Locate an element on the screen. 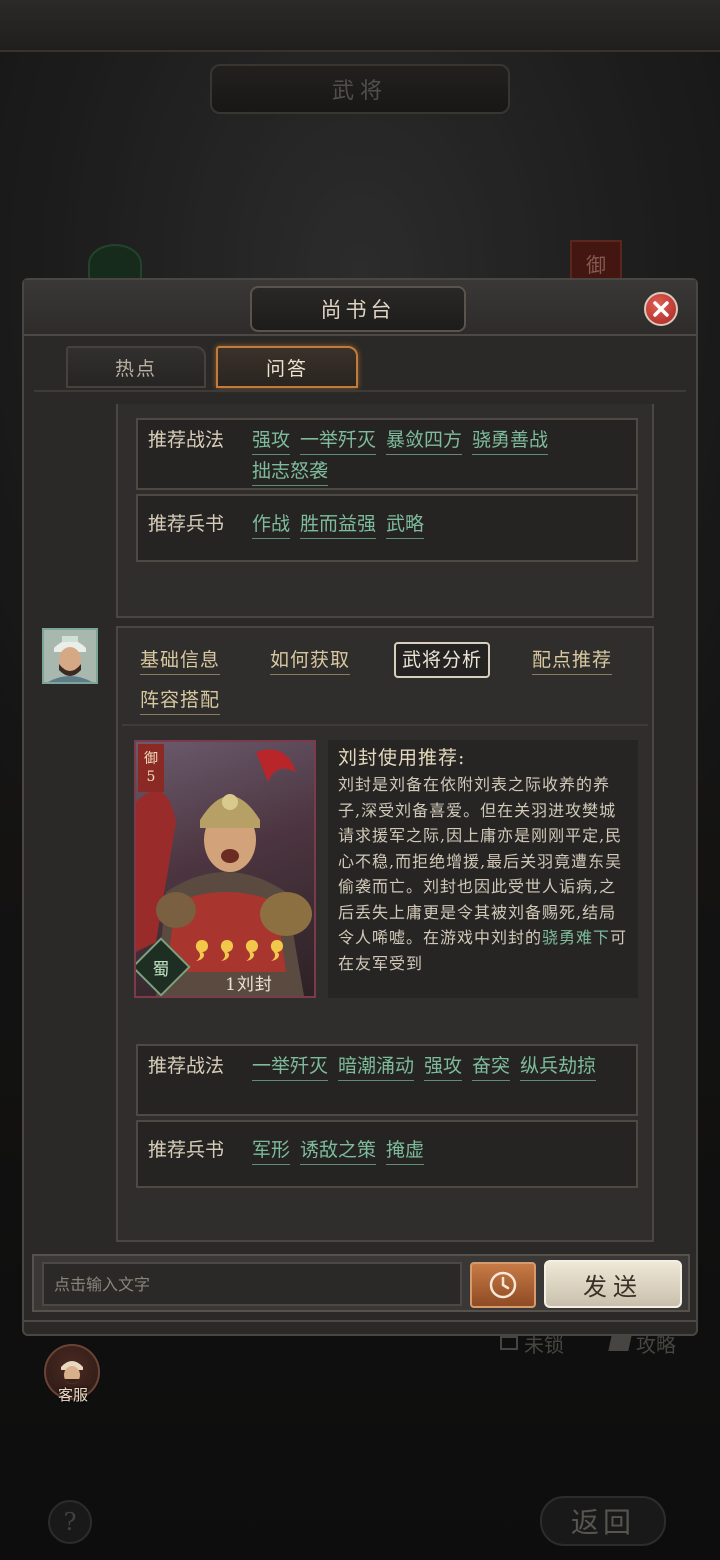  back-button: 返回 is located at coordinates (603, 1521).